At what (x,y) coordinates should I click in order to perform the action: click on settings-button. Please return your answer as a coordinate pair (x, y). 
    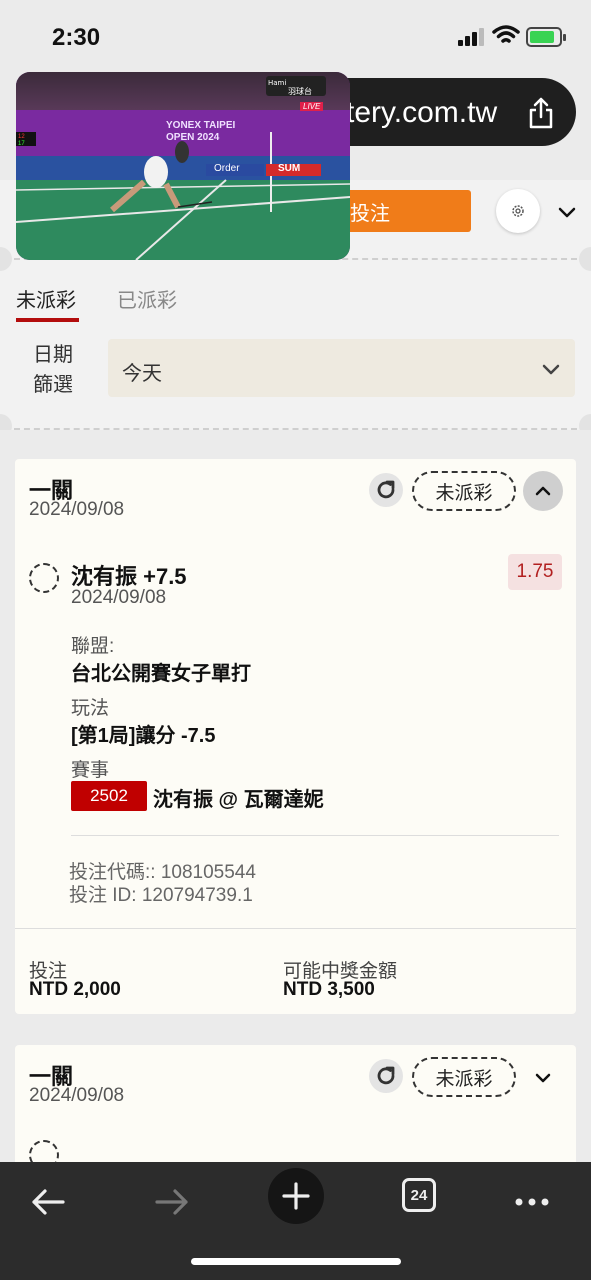
    Looking at the image, I should click on (518, 211).